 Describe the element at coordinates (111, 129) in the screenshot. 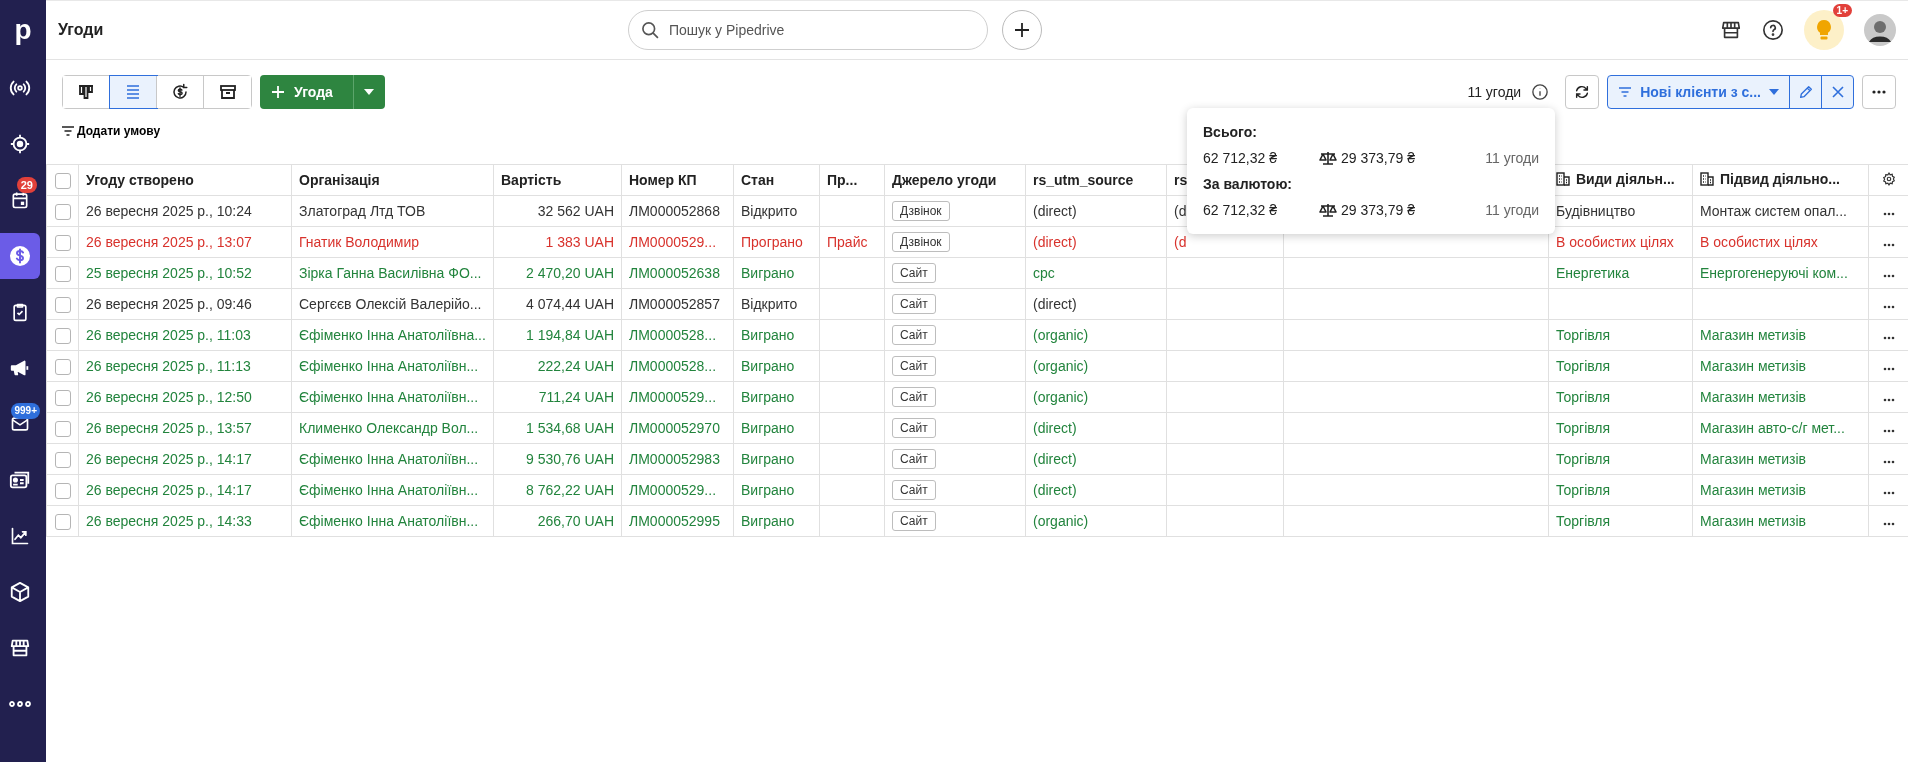

I see `add-condition-button: Додати умову` at that location.